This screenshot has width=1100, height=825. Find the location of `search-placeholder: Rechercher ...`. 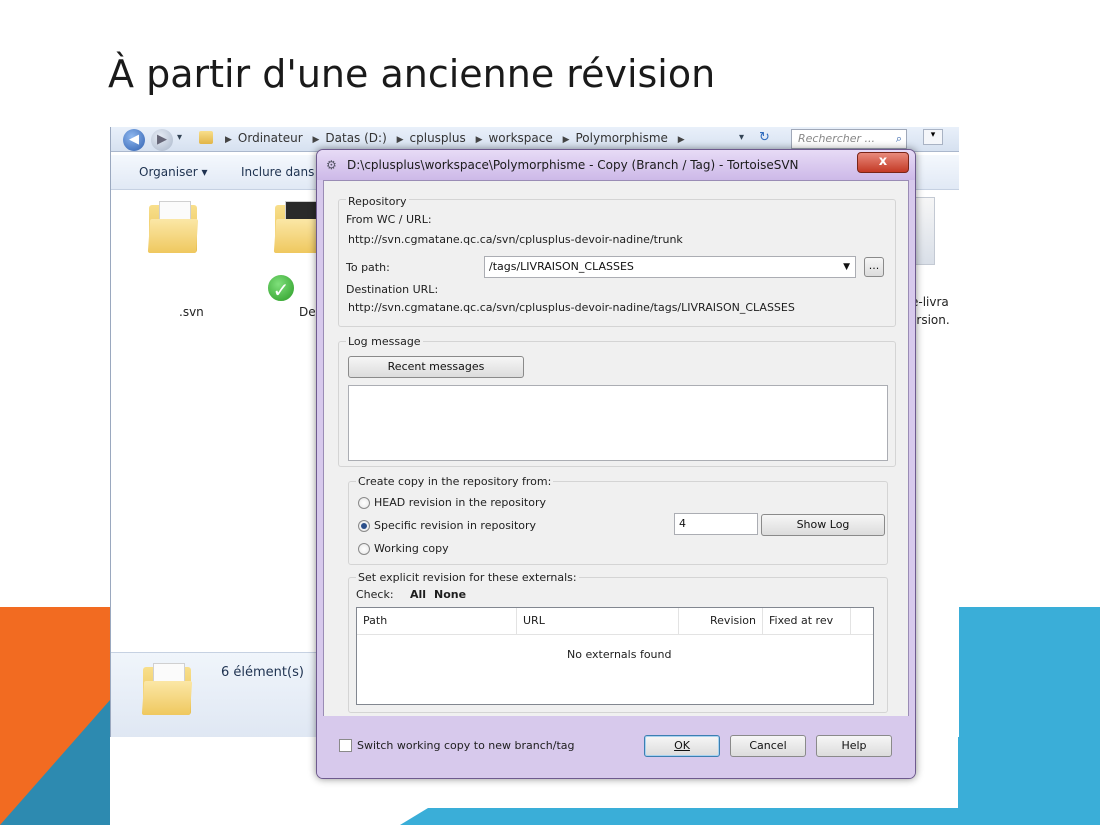

search-placeholder: Rechercher ... is located at coordinates (837, 138).